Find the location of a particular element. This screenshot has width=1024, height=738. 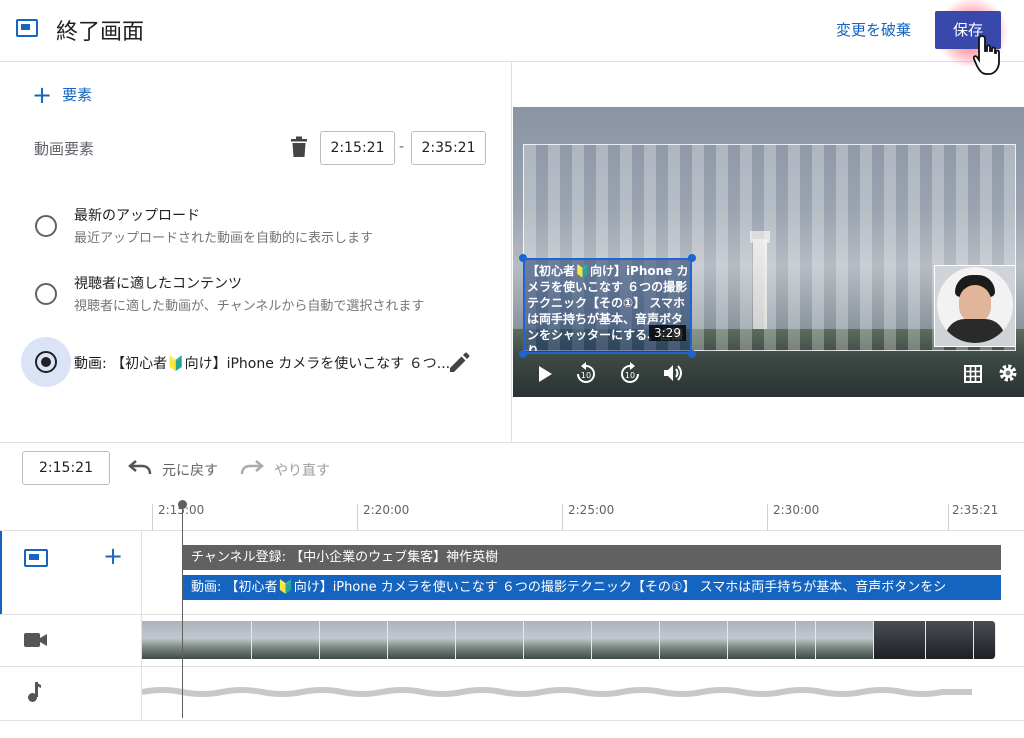

forward-10-icon: 10 is located at coordinates (630, 374).